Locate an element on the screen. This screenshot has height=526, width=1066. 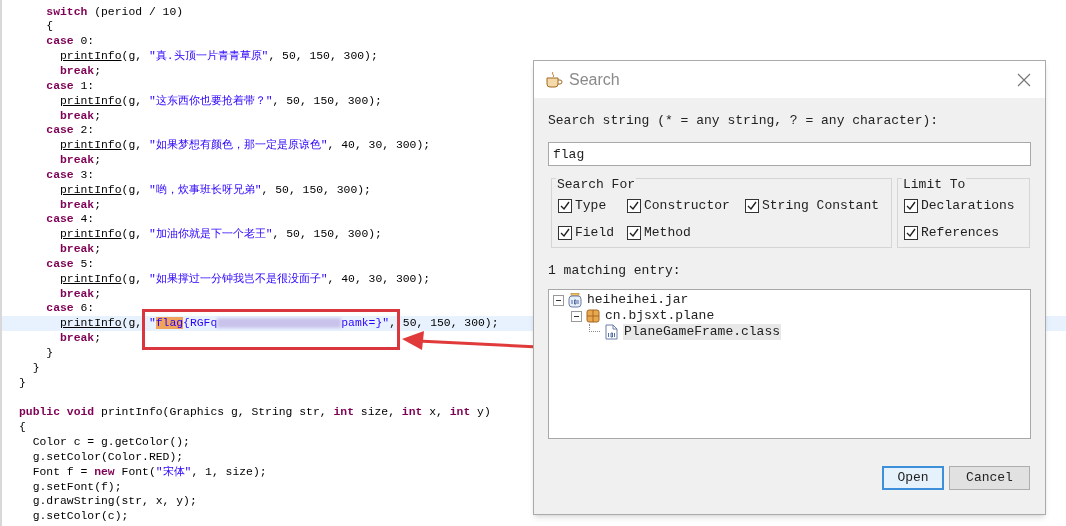
checkbox-label: Declarations is located at coordinates (968, 206).